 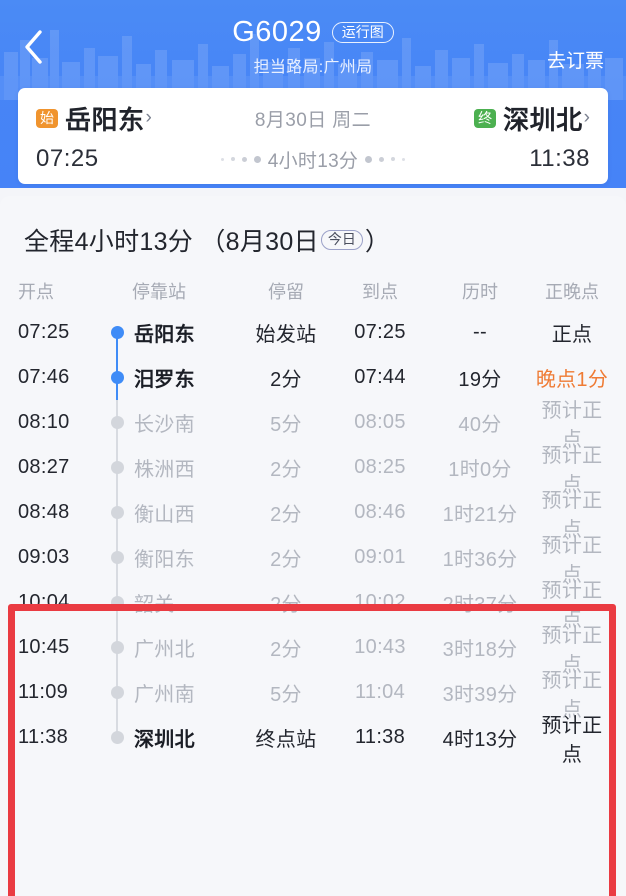 I want to click on row-elapsed: 1时36分, so click(x=480, y=560).